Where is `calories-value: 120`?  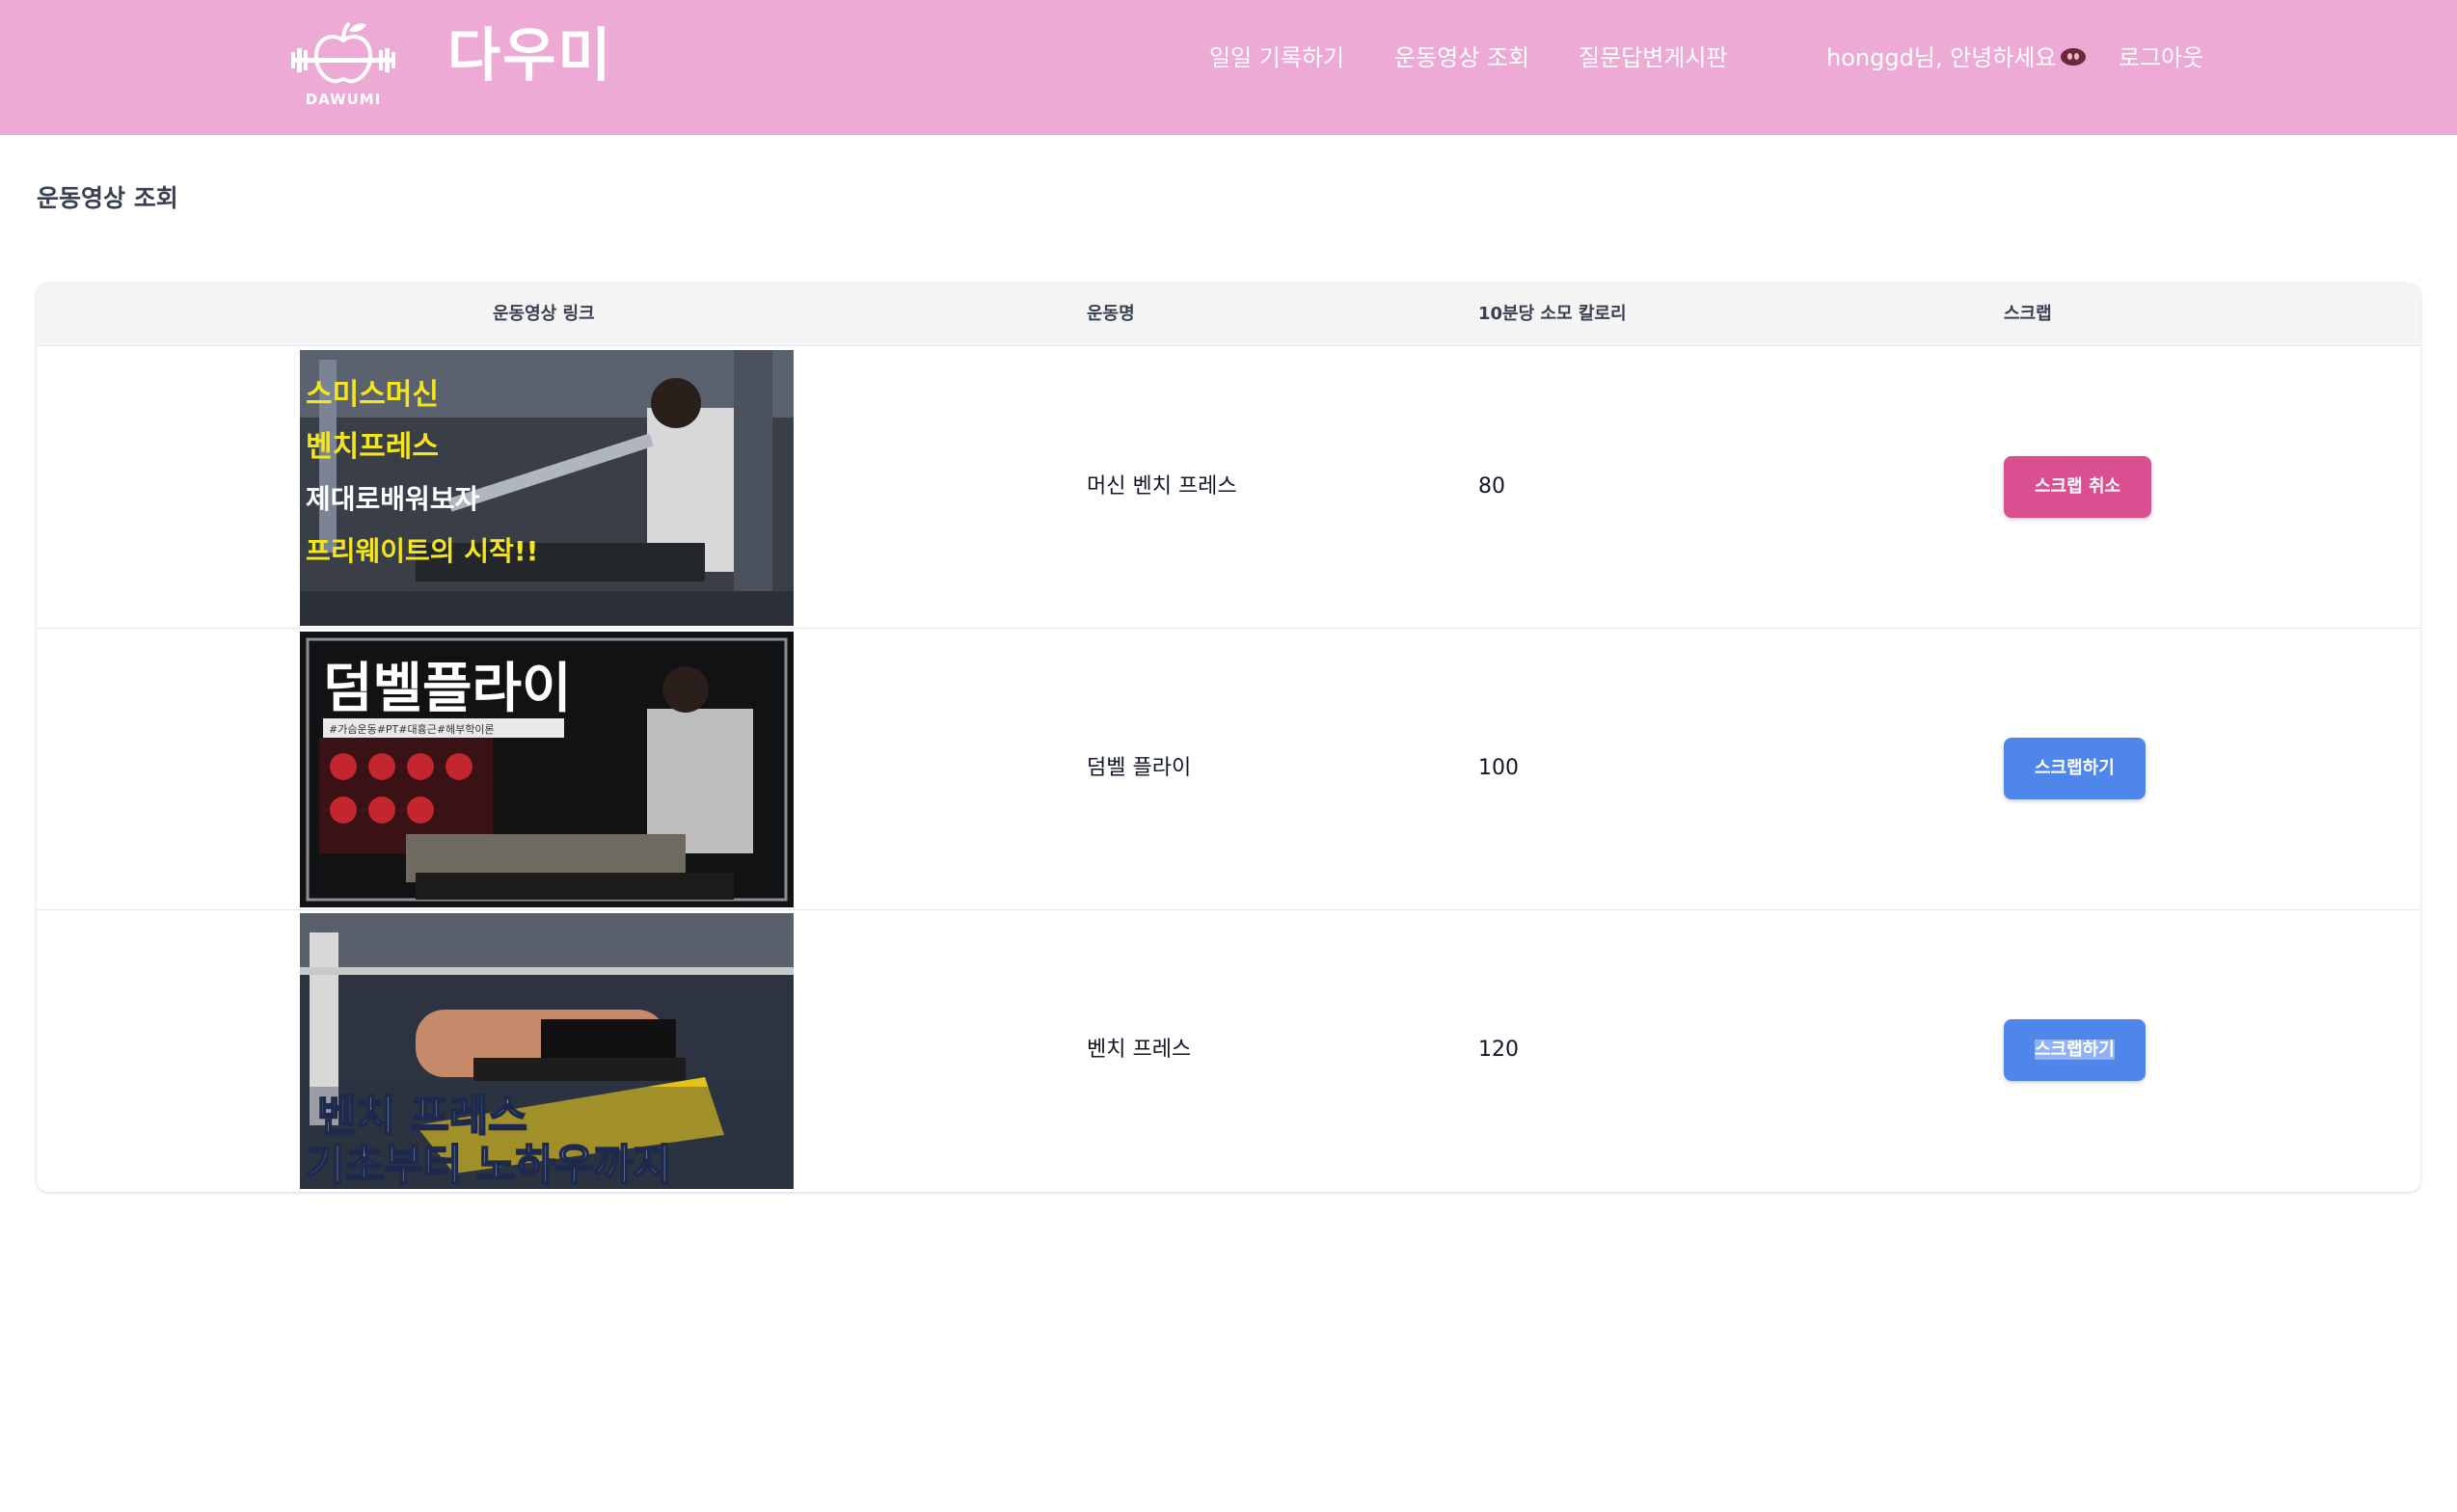 calories-value: 120 is located at coordinates (1498, 1050).